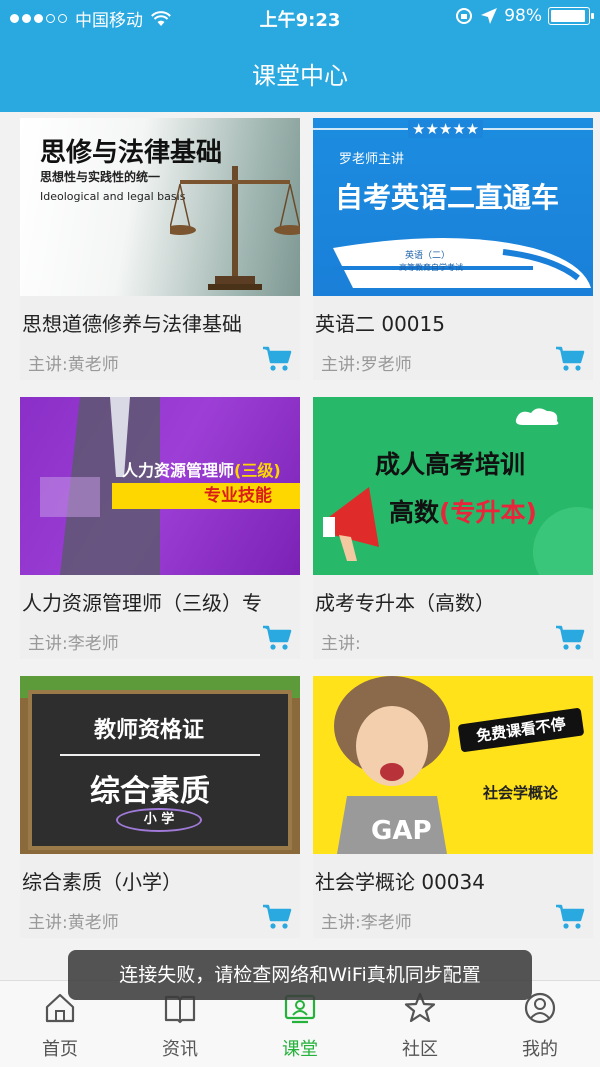 This screenshot has height=1067, width=600. Describe the element at coordinates (235, 228) in the screenshot. I see `scales-icon` at that location.